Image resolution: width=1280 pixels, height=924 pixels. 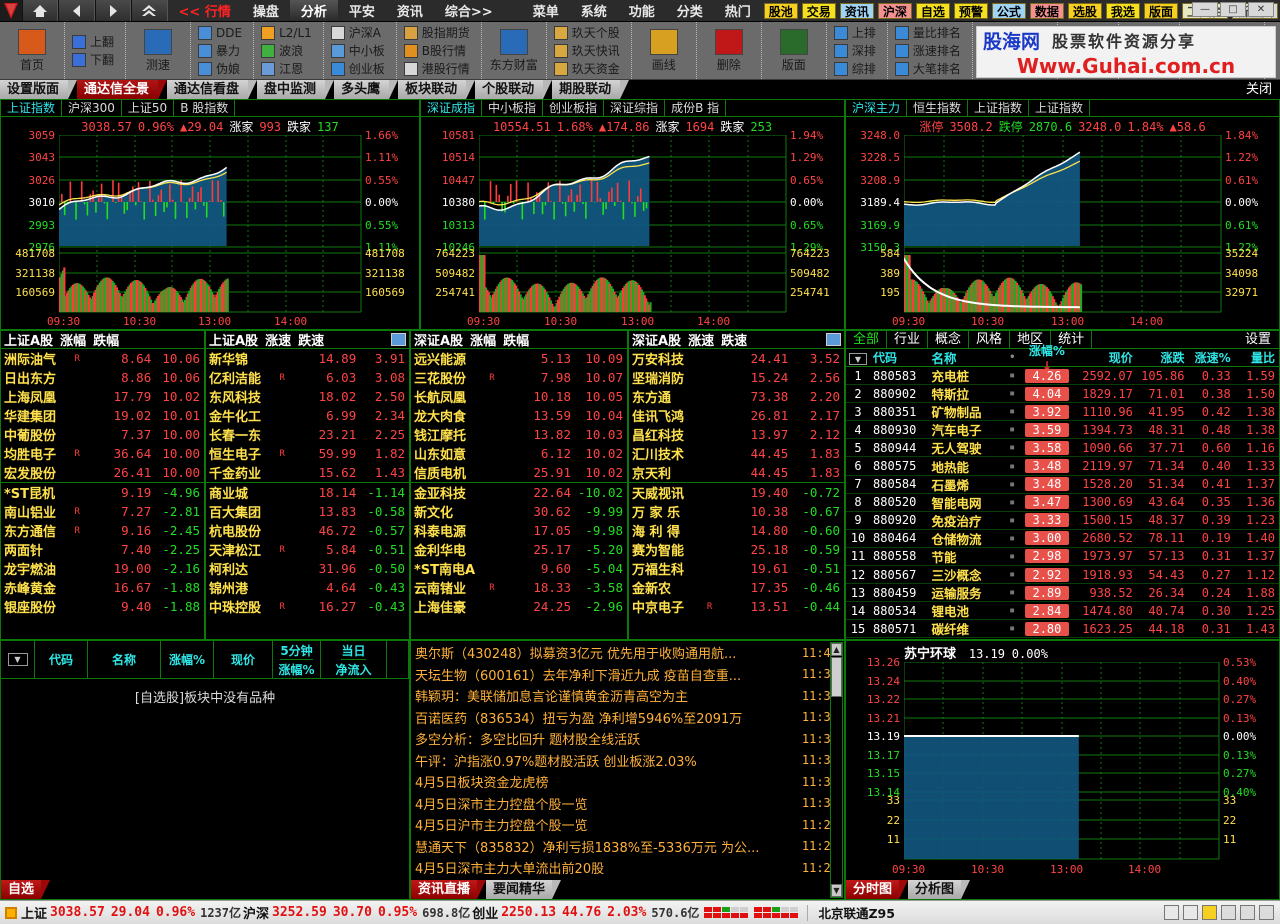 What do you see at coordinates (307, 377) in the screenshot?
I see `list-row-gainer: 亿利洁能 R 6.03 3.08` at bounding box center [307, 377].